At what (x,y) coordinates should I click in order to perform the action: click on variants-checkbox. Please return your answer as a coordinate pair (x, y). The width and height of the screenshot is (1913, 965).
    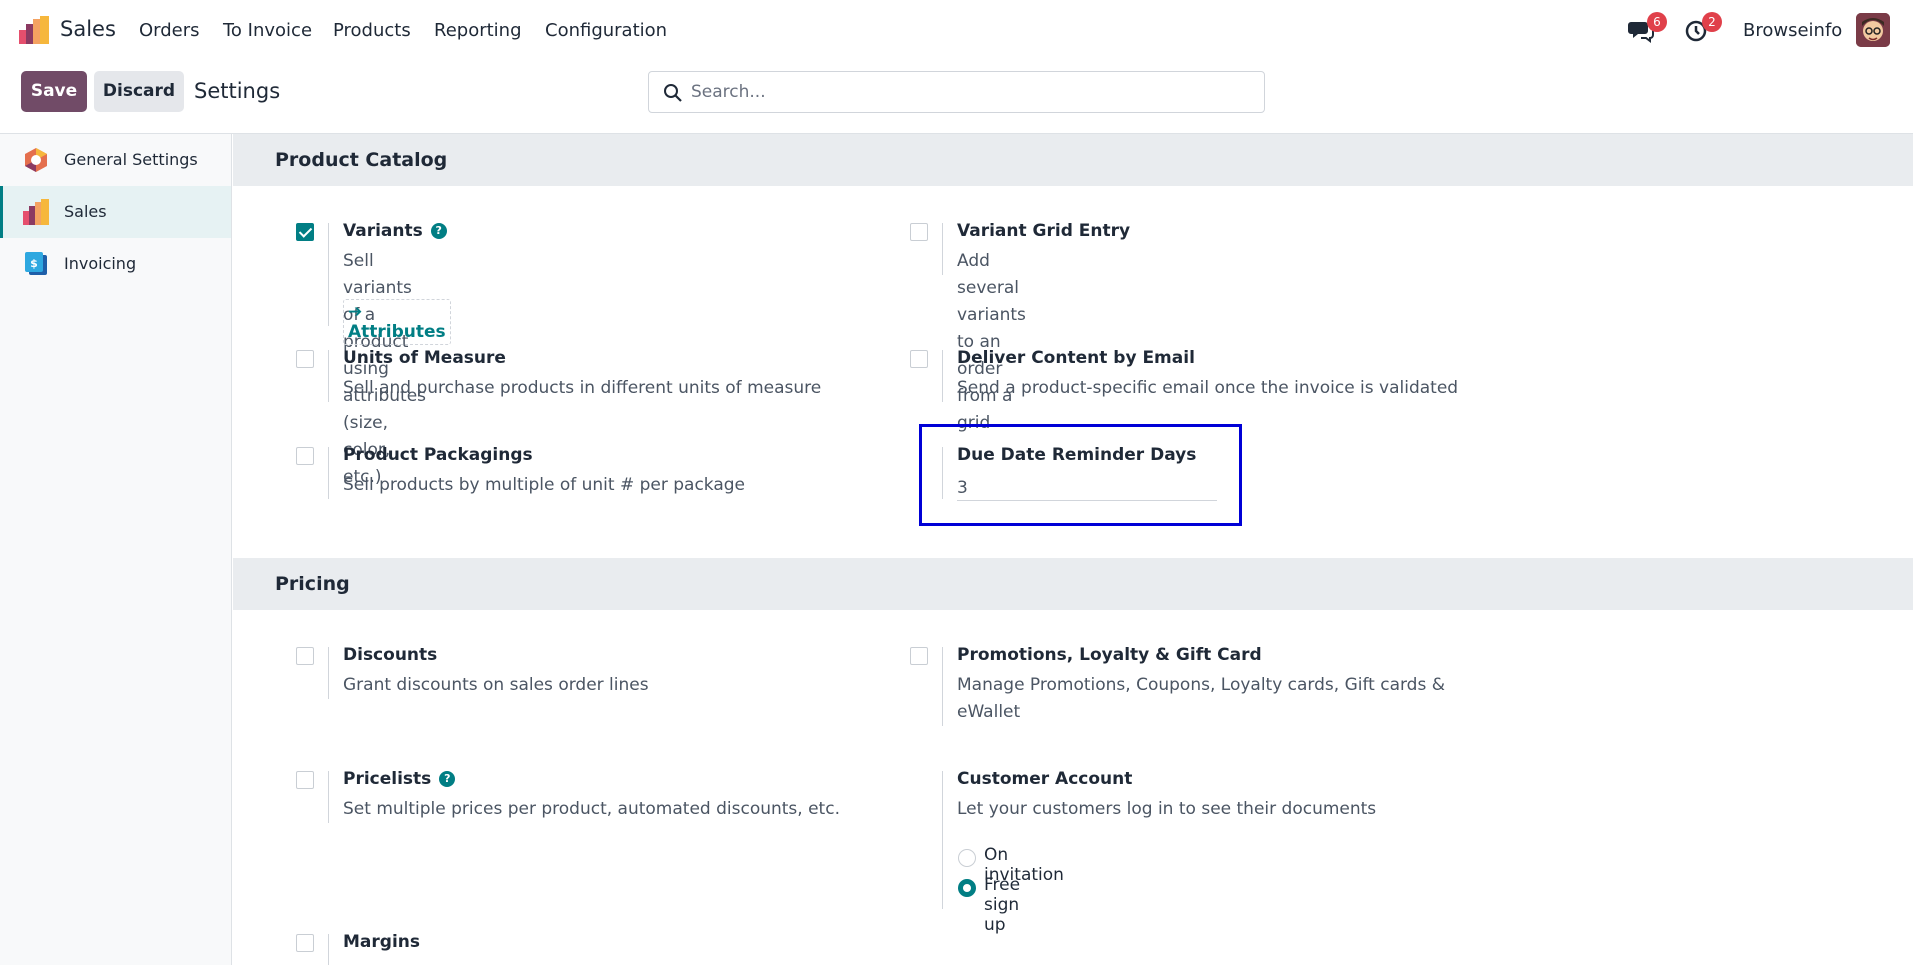
    Looking at the image, I should click on (305, 232).